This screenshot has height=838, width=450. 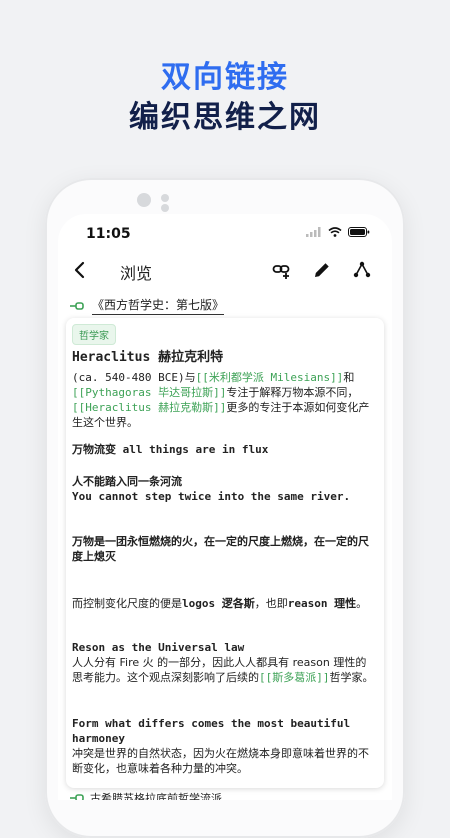 I want to click on intro-text: 和, so click(x=349, y=377).